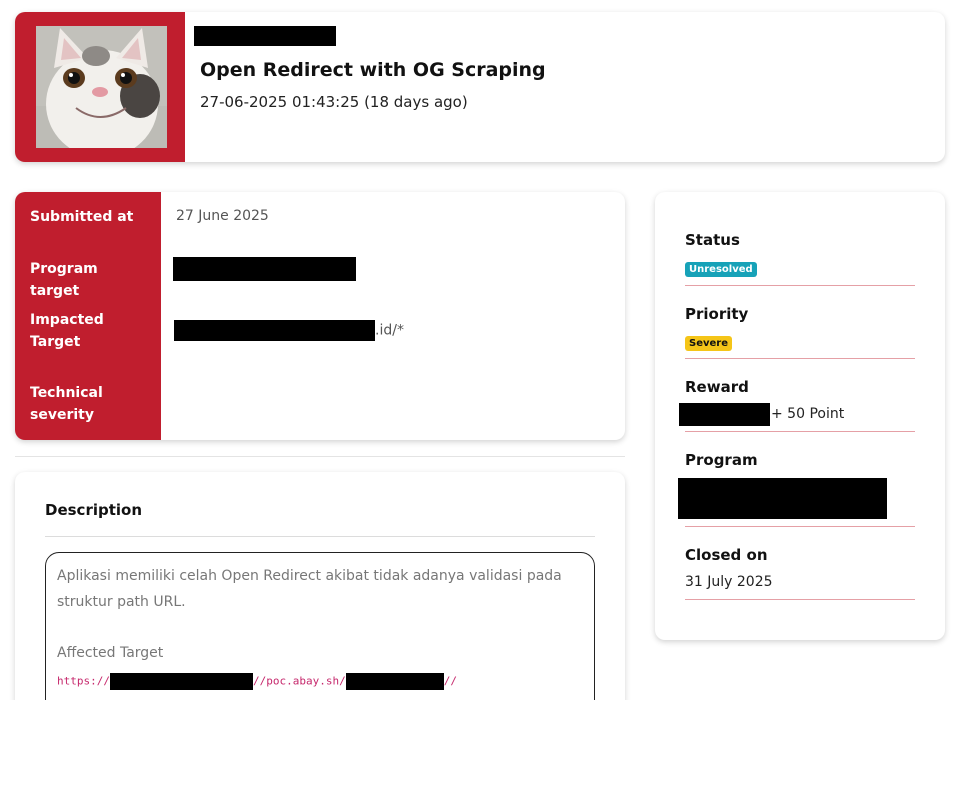 The image size is (959, 800). I want to click on program-divider, so click(800, 526).